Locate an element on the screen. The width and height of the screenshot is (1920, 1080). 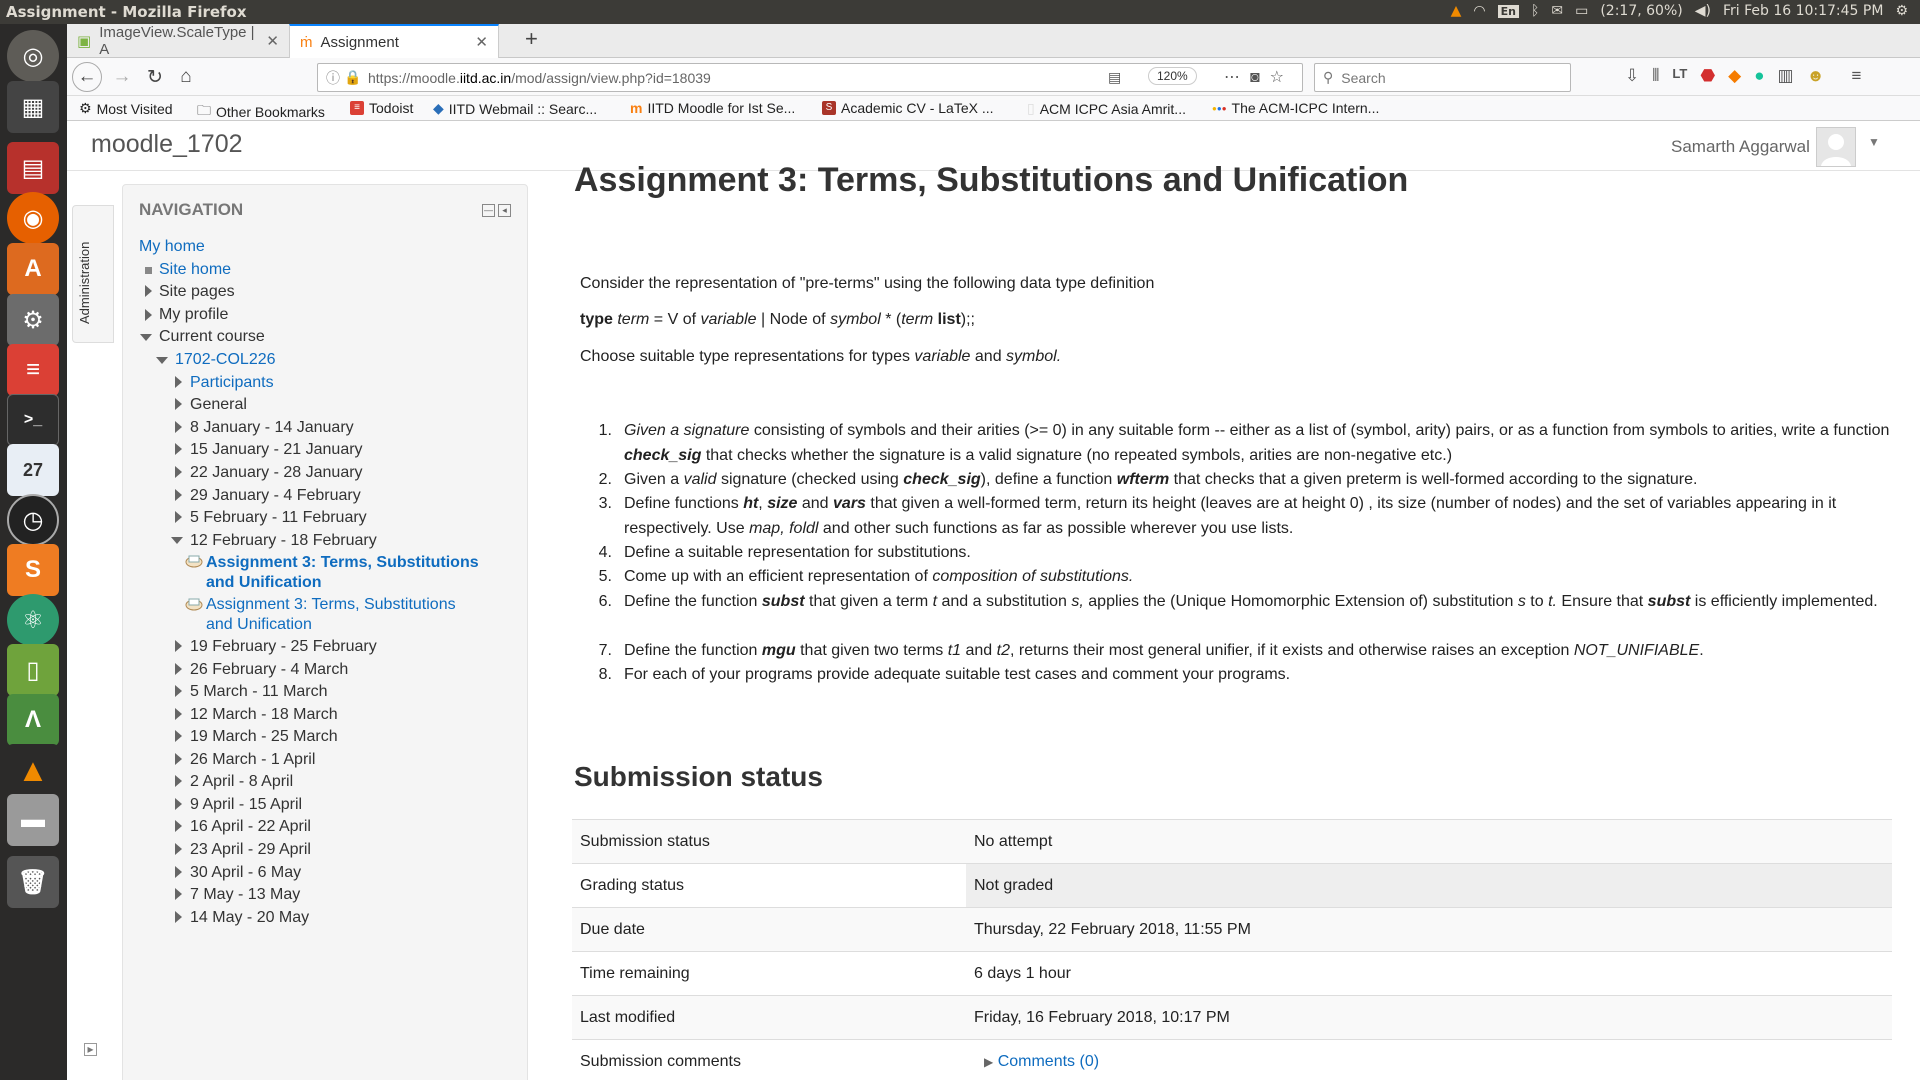
nav-week: 15 January - 21 January is located at coordinates (276, 449).